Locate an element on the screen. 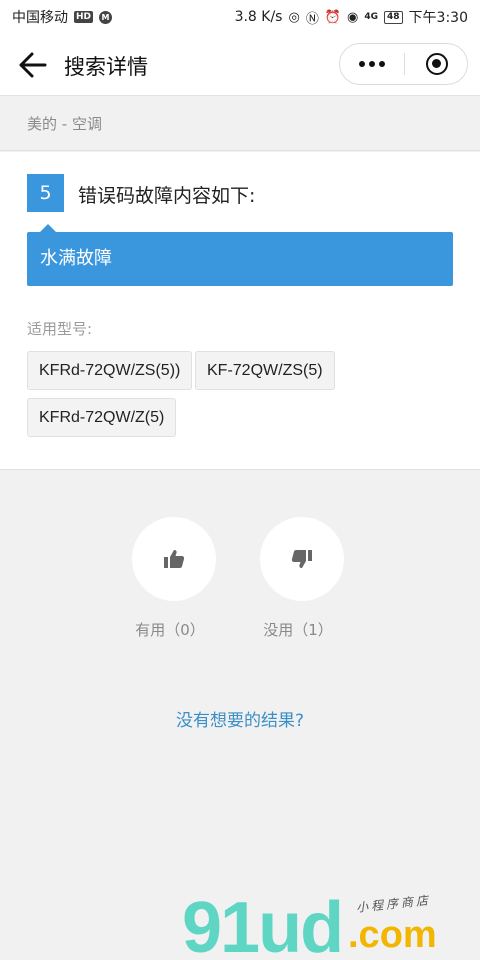 This screenshot has height=960, width=480. alarm-icon: ⏰ is located at coordinates (333, 17).